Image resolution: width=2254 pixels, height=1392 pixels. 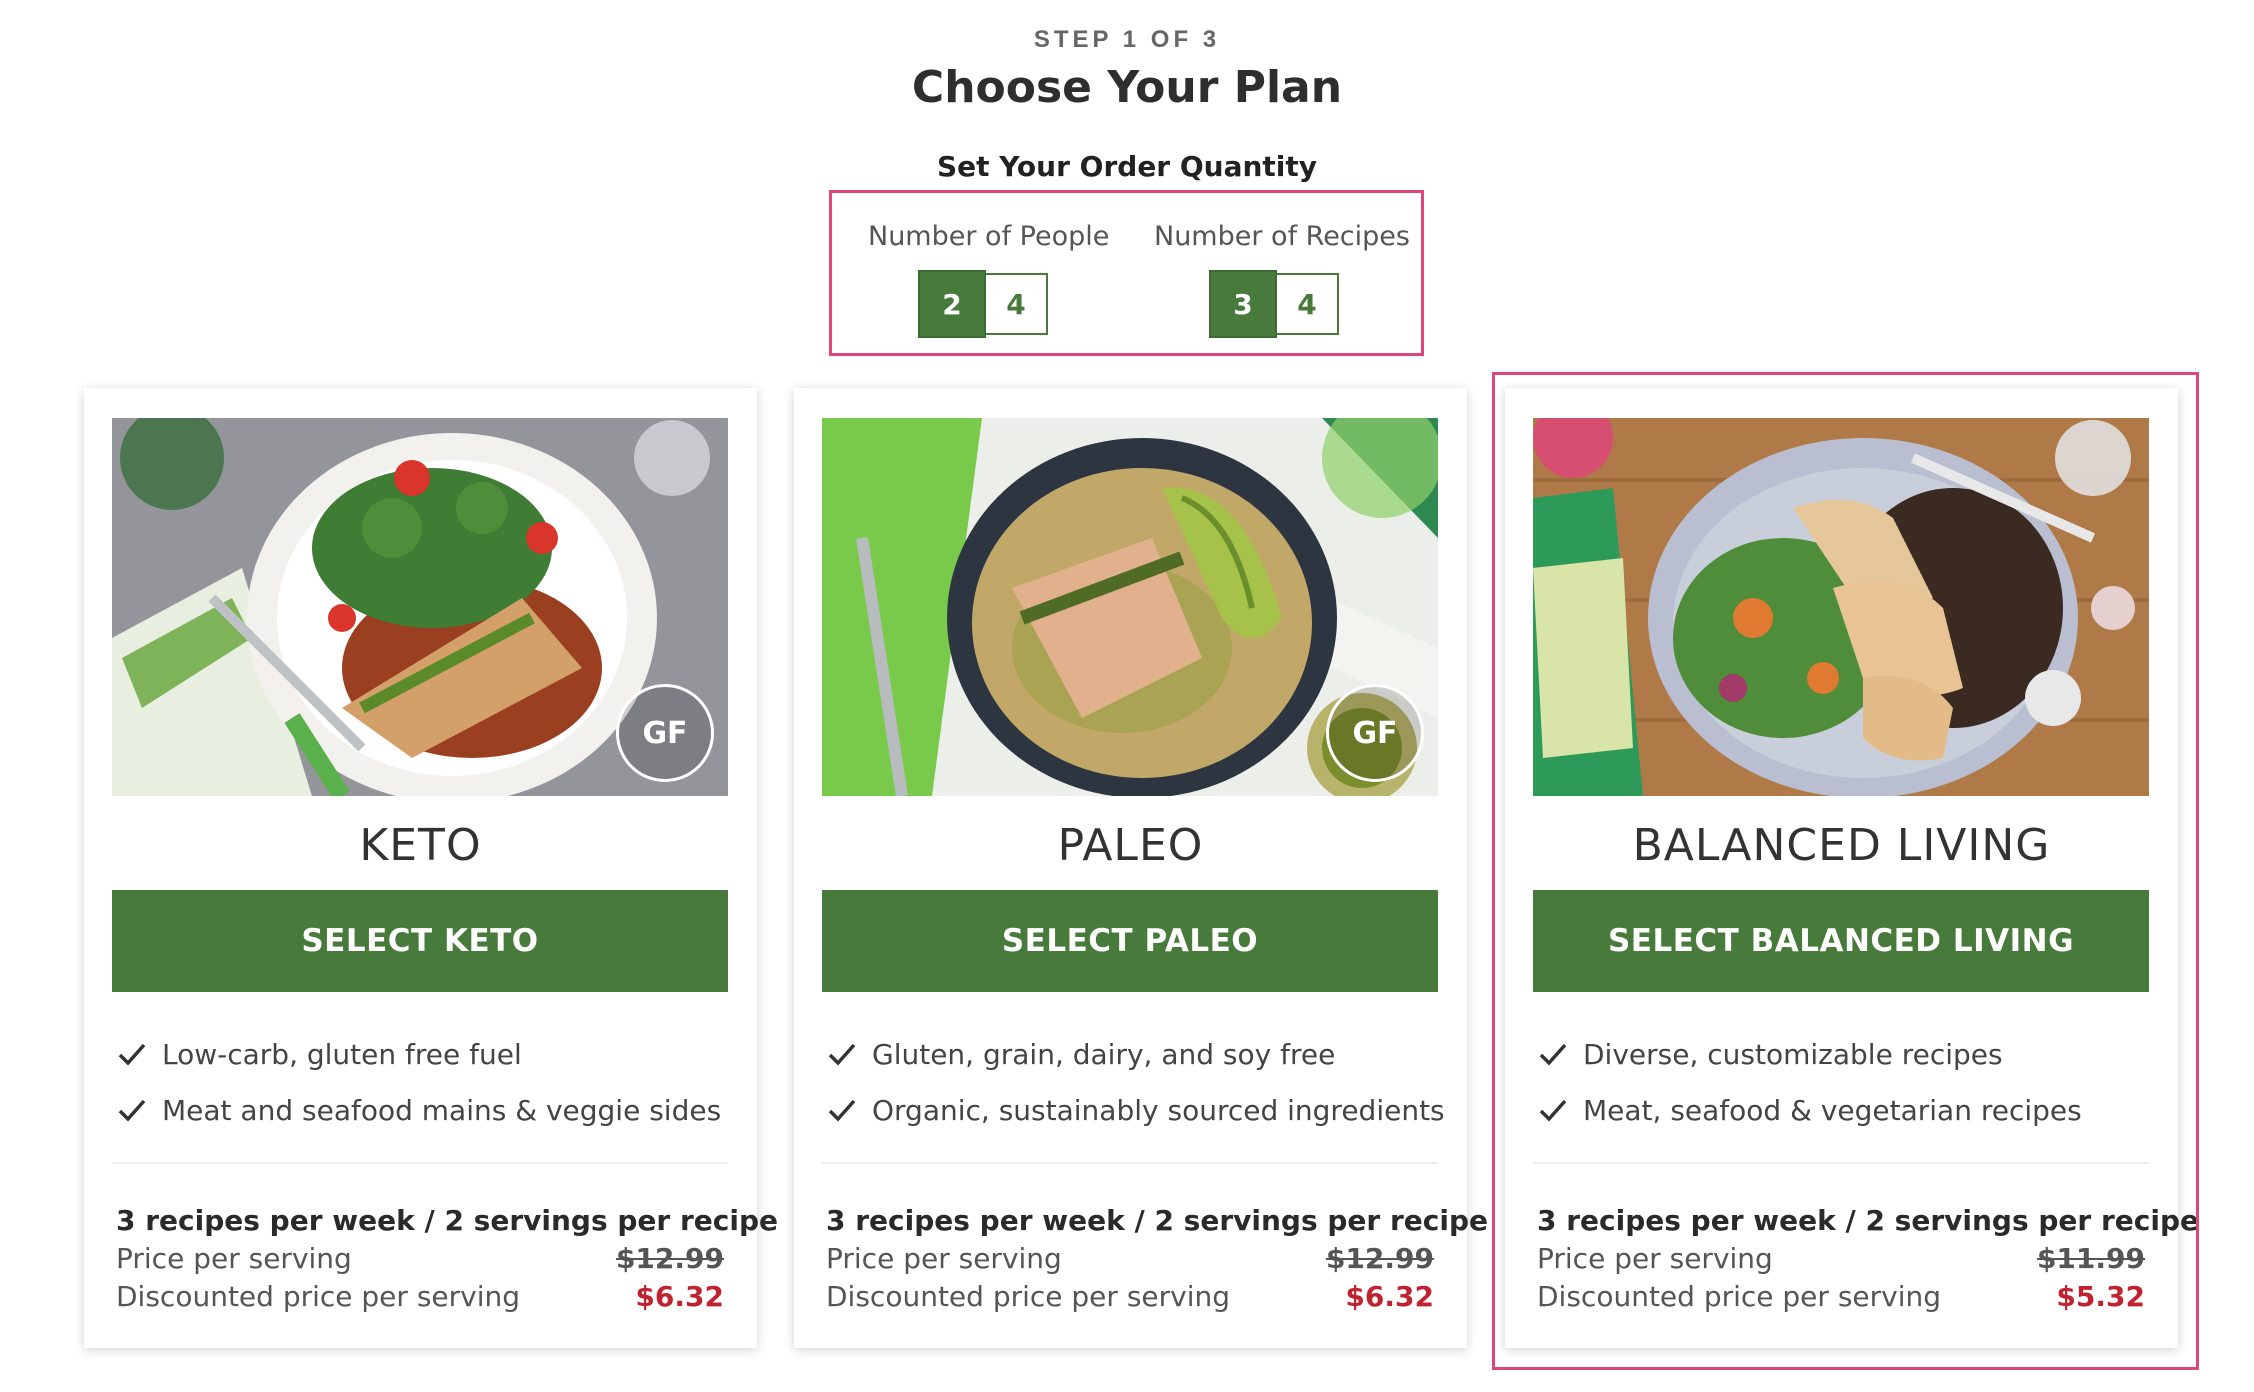 I want to click on step-indicator: STEP 1 OF 3, so click(x=1127, y=39).